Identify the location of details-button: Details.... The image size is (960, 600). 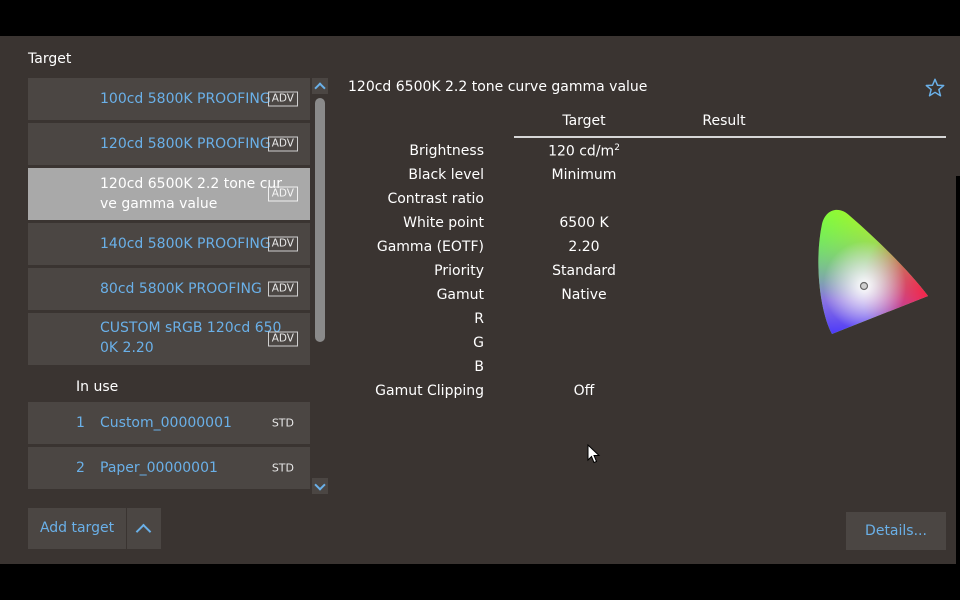
(896, 531).